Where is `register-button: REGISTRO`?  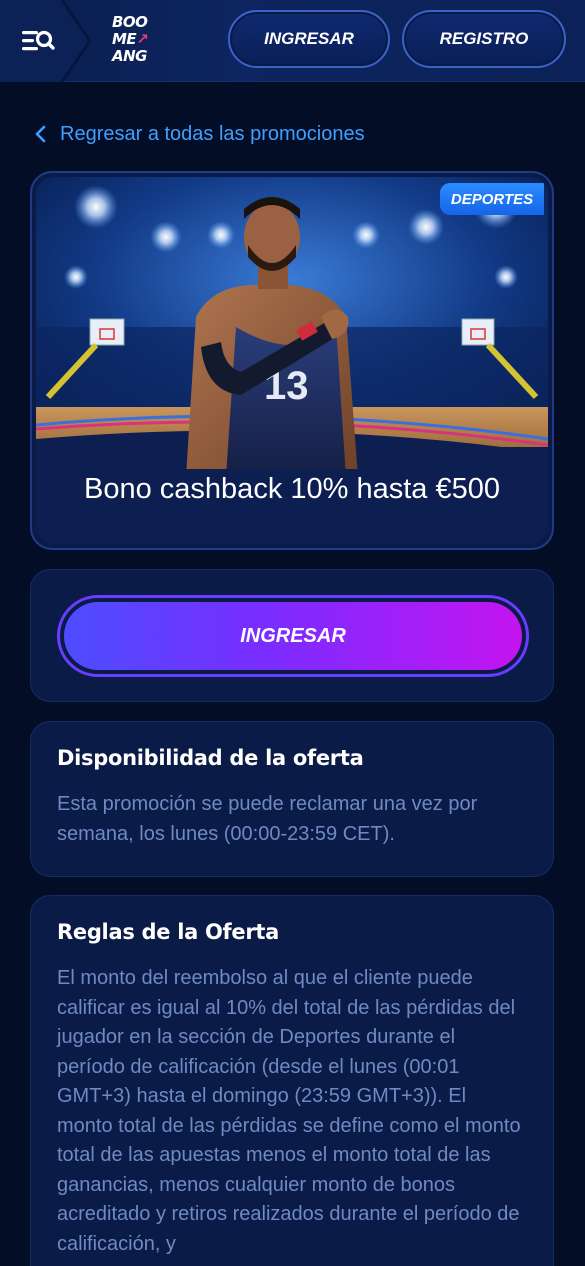 register-button: REGISTRO is located at coordinates (484, 39).